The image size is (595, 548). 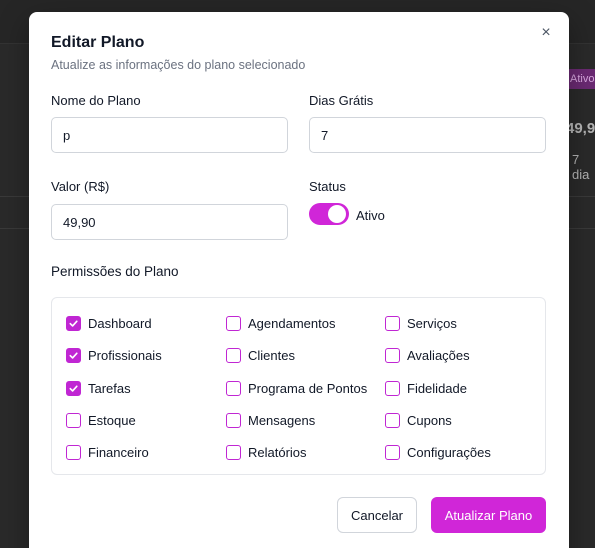 What do you see at coordinates (169, 222) in the screenshot?
I see `price-input` at bounding box center [169, 222].